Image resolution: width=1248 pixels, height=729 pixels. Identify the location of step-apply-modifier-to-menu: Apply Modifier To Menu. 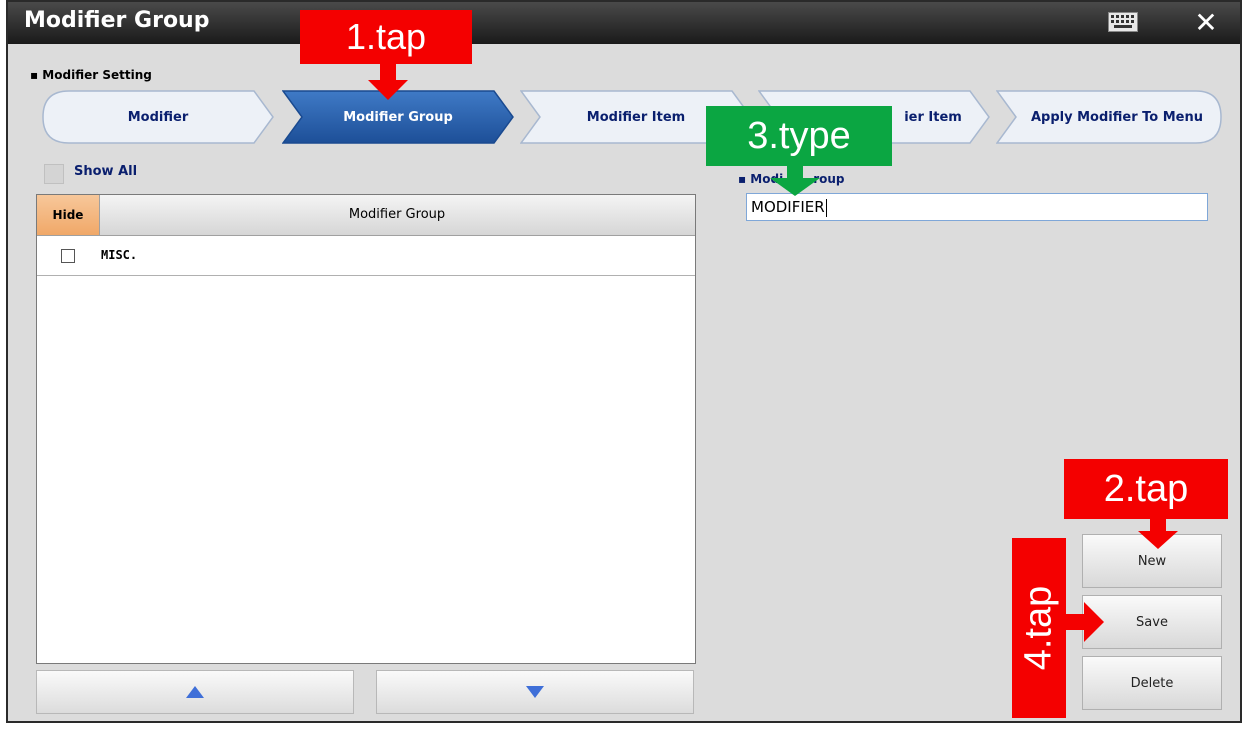
(1109, 117).